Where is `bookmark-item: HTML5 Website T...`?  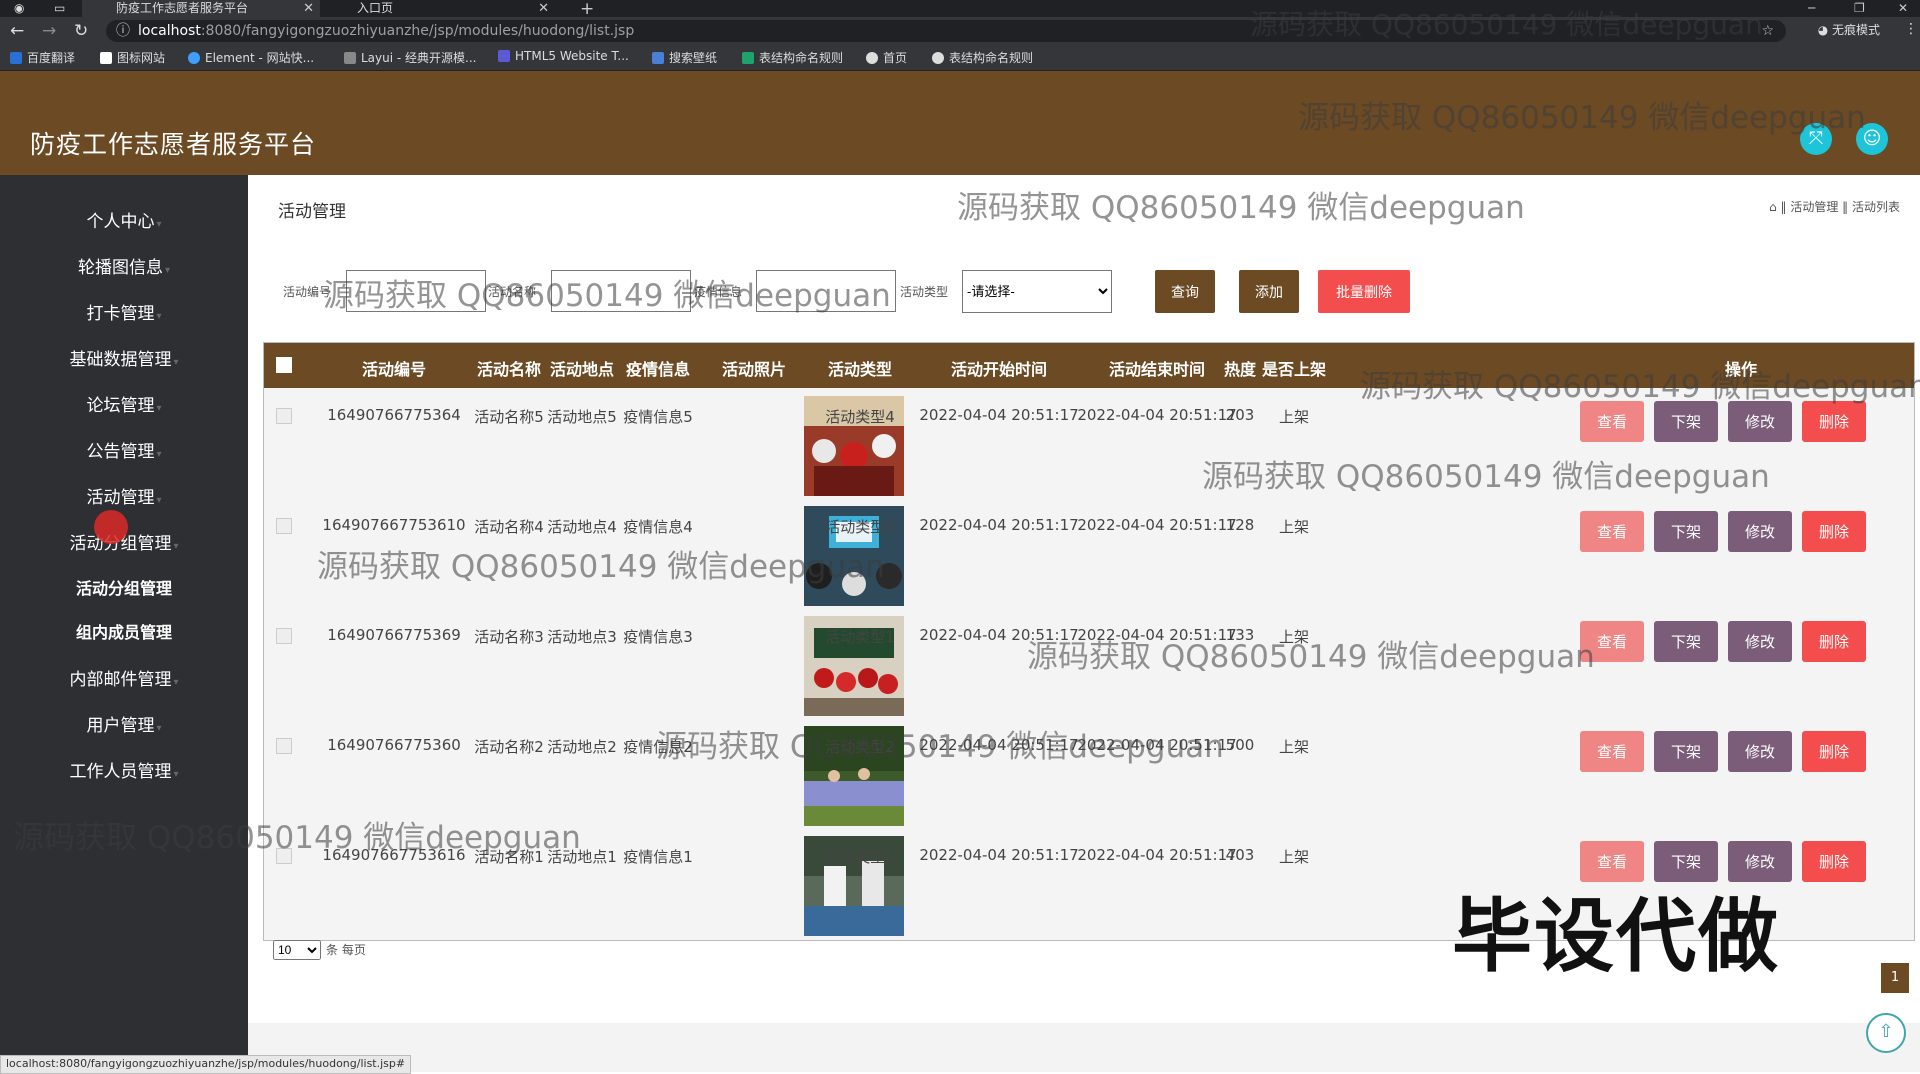
bookmark-item: HTML5 Website T... is located at coordinates (563, 56).